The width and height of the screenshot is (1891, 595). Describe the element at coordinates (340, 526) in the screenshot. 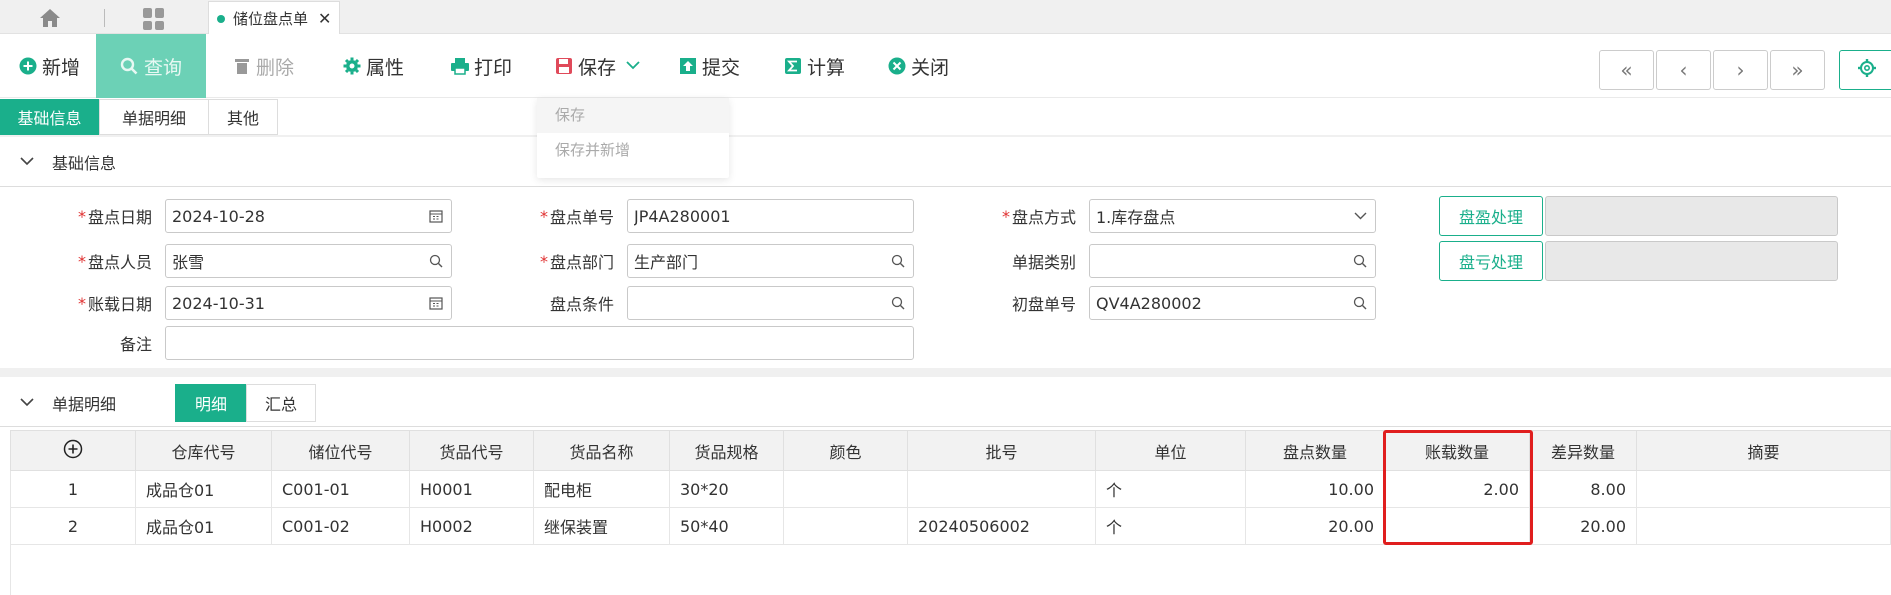

I see `cell-location: C001-02` at that location.